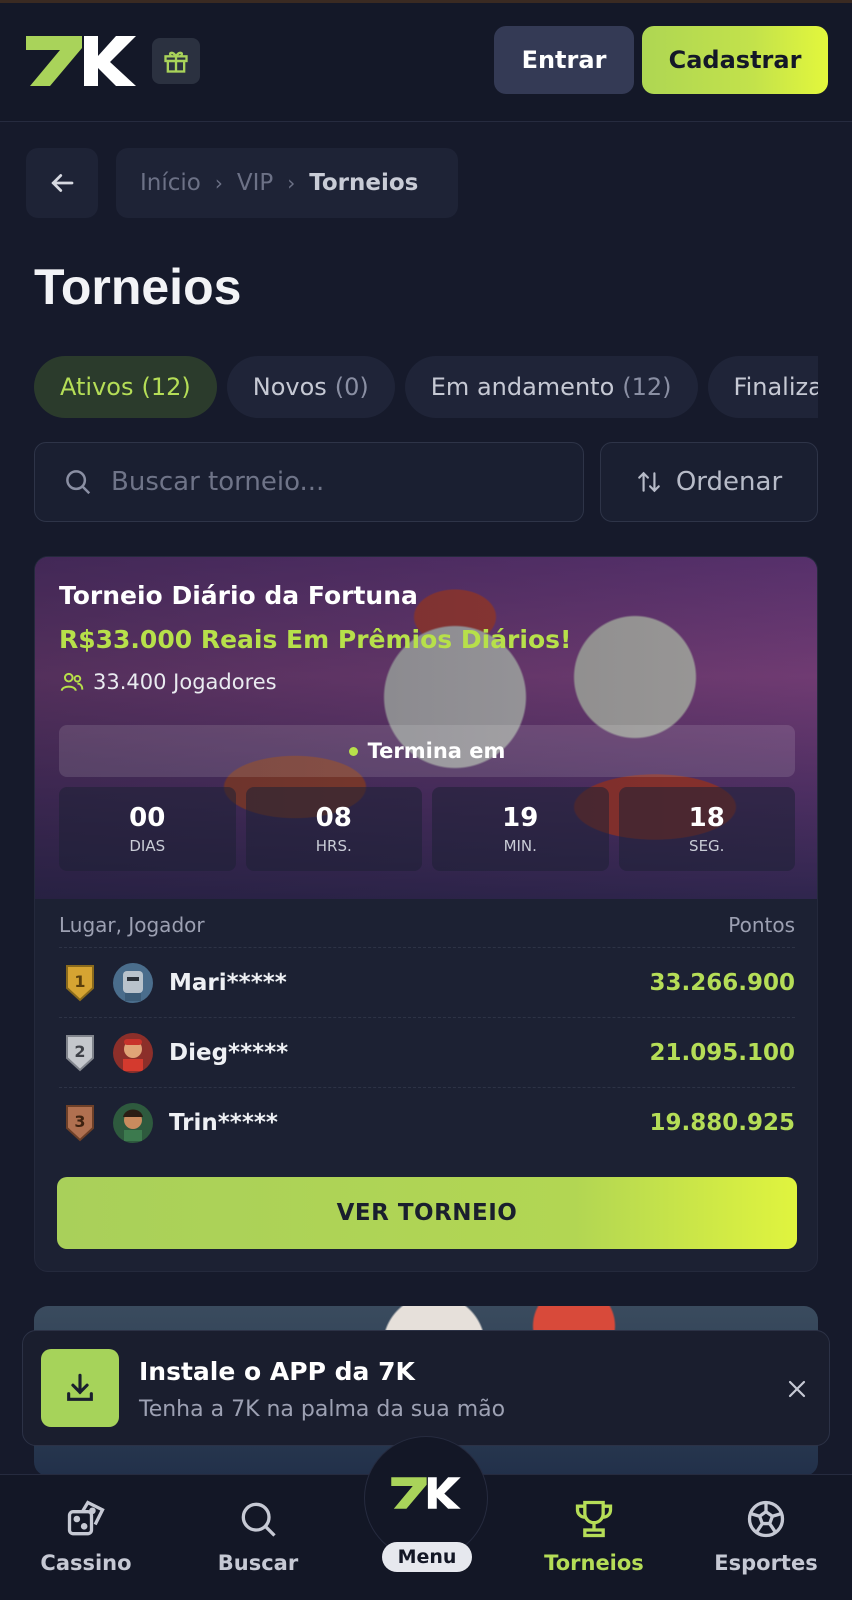 The image size is (852, 1600). Describe the element at coordinates (322, 1409) in the screenshot. I see `toast-subtitle: Tenha a 7K na palma da sua mão` at that location.